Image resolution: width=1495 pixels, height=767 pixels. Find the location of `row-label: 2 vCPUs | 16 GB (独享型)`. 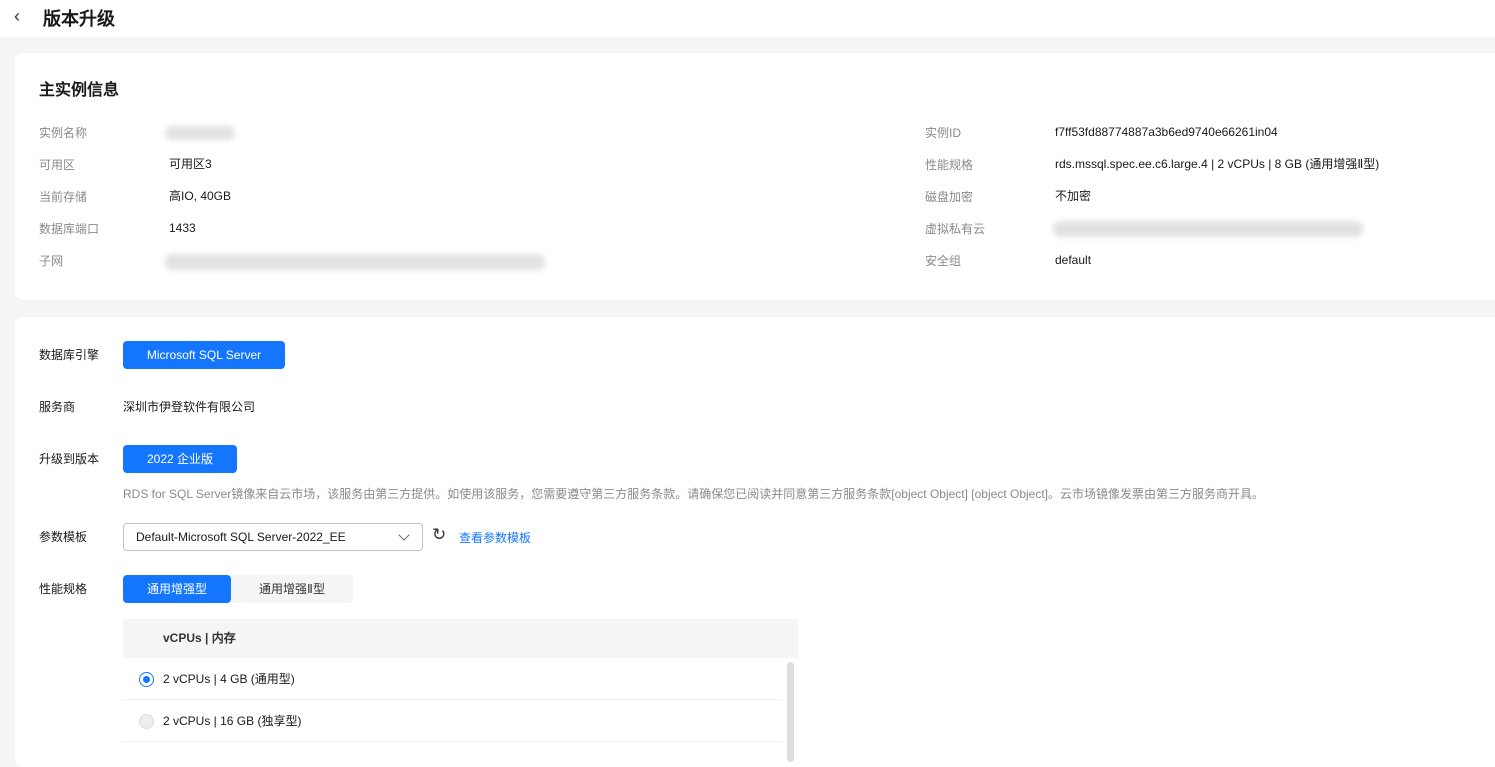

row-label: 2 vCPUs | 16 GB (独享型) is located at coordinates (232, 721).